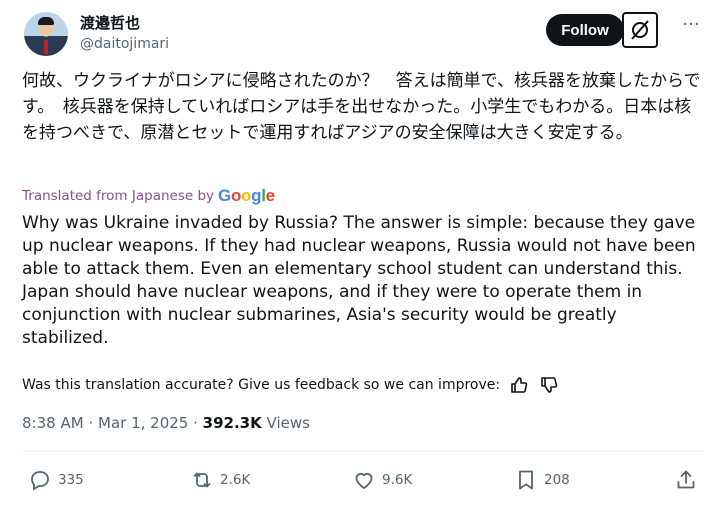 The height and width of the screenshot is (516, 720). Describe the element at coordinates (246, 196) in the screenshot. I see `google-logo: Google` at that location.